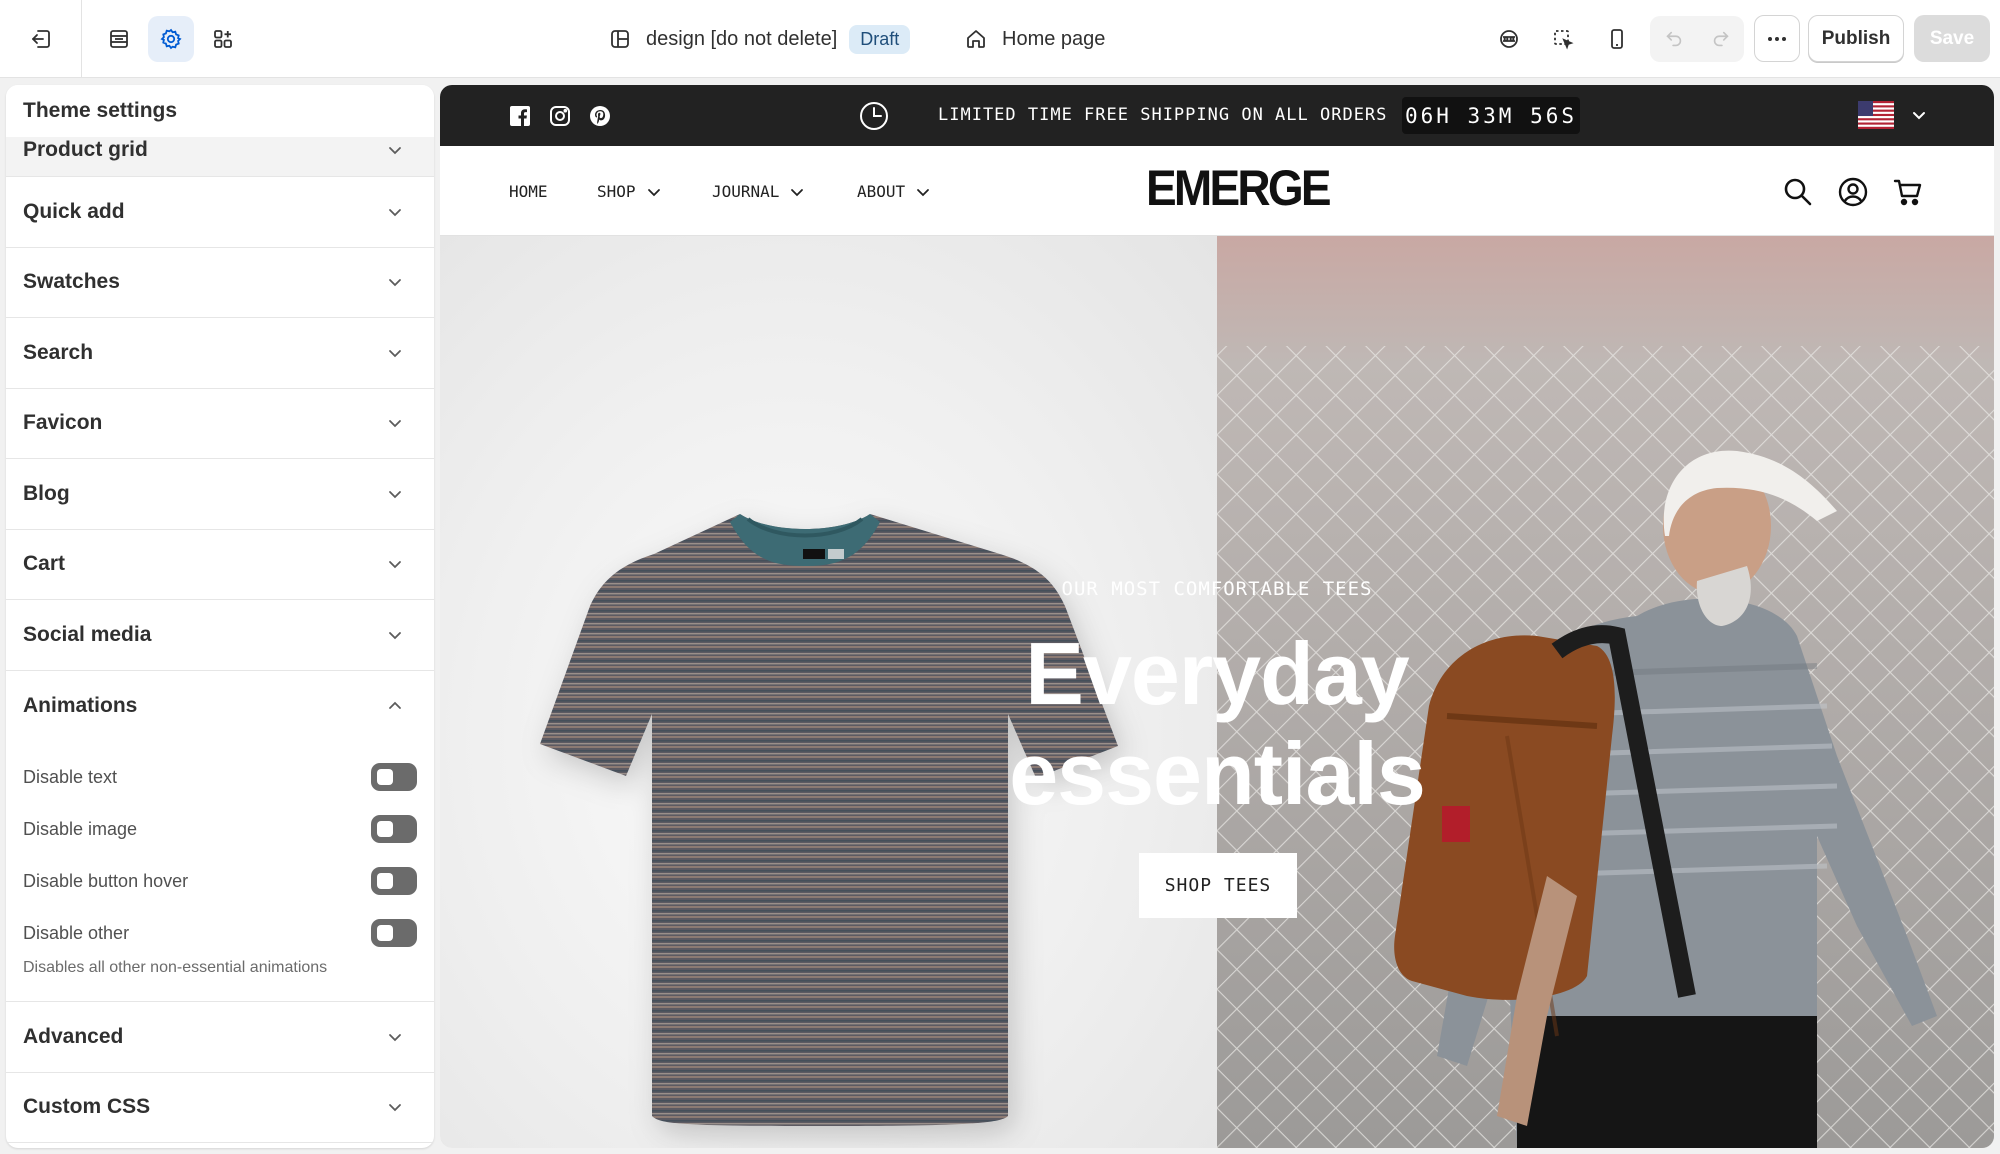 The width and height of the screenshot is (2000, 1154). Describe the element at coordinates (976, 39) in the screenshot. I see `home-icon` at that location.